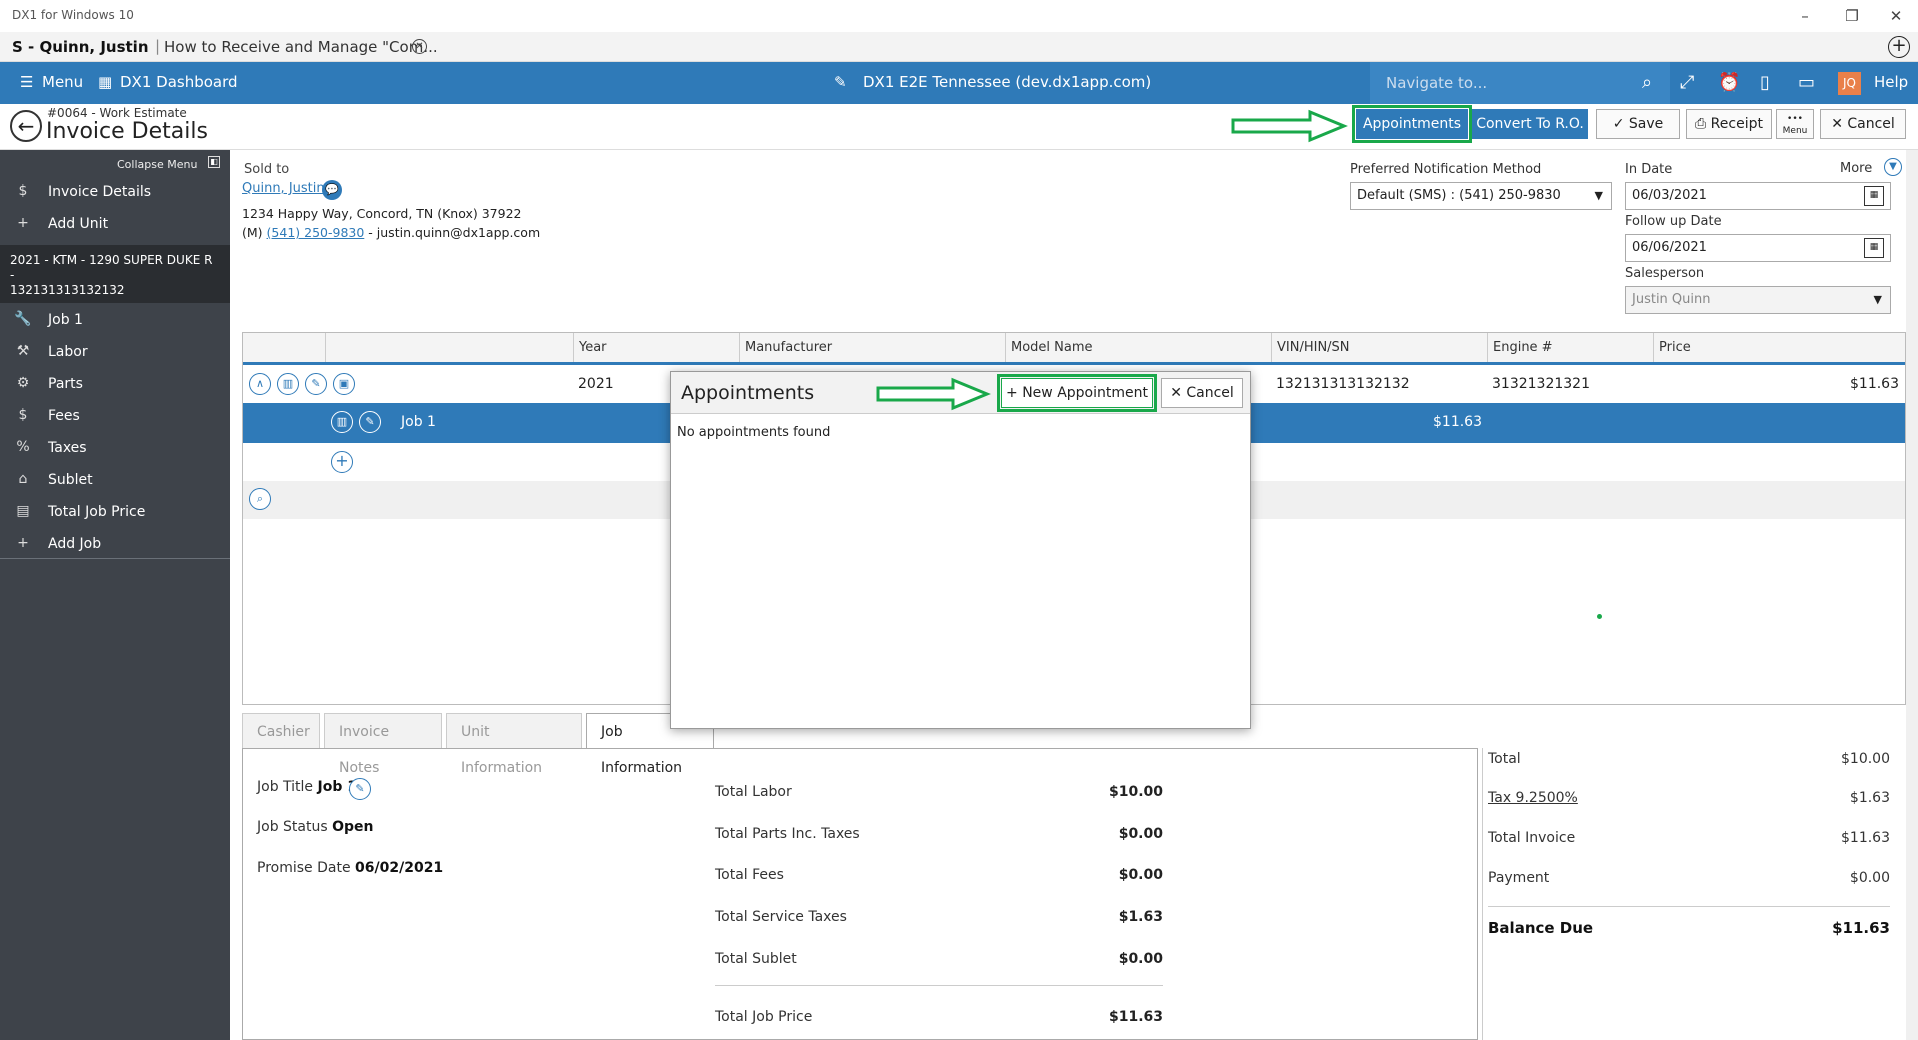  Describe the element at coordinates (344, 384) in the screenshot. I see `image-icon: ▣` at that location.